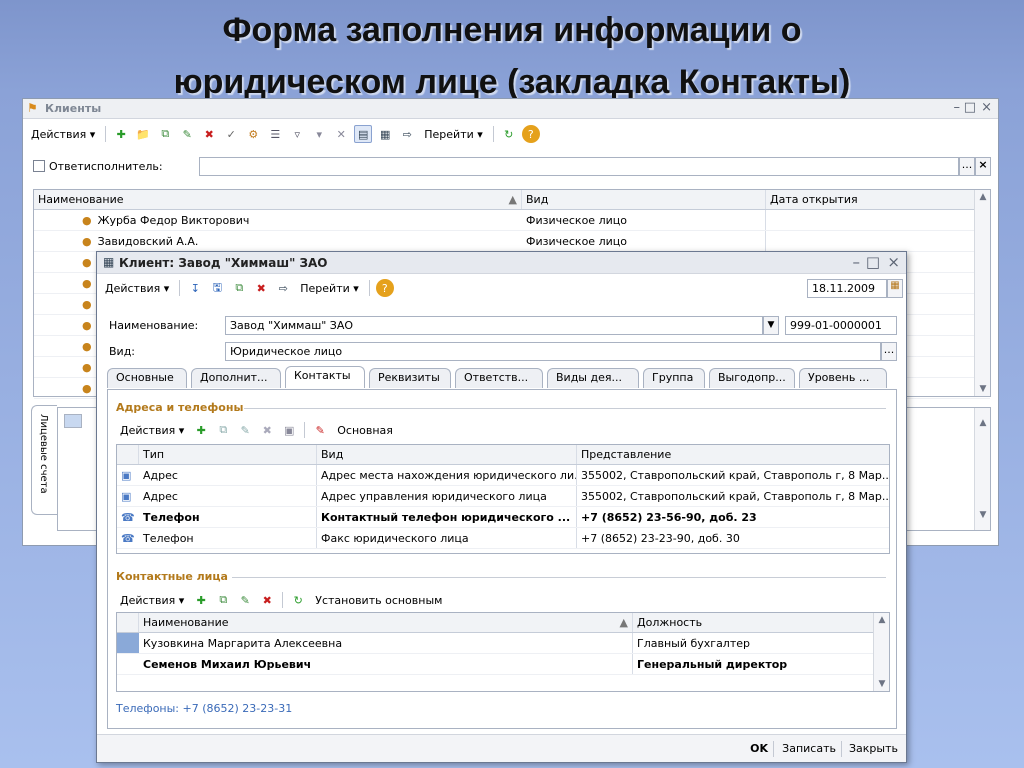 The width and height of the screenshot is (1024, 768). Describe the element at coordinates (809, 748) in the screenshot. I see `save-button: Записать` at that location.